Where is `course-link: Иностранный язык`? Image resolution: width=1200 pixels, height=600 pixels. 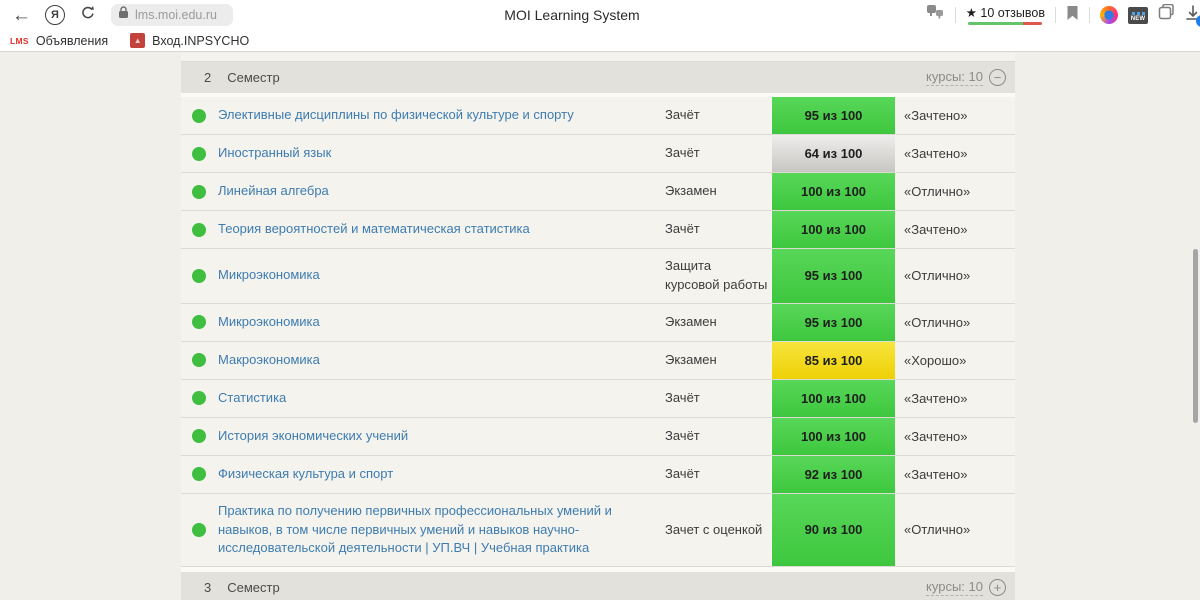 course-link: Иностранный язык is located at coordinates (441, 153).